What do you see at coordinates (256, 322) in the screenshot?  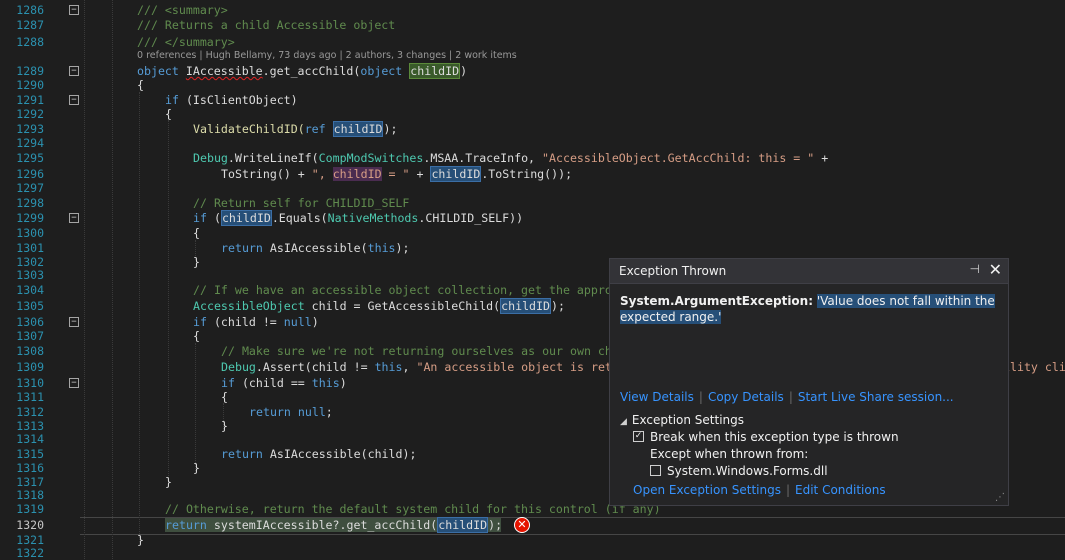 I see `code-line: if (child != null)` at bounding box center [256, 322].